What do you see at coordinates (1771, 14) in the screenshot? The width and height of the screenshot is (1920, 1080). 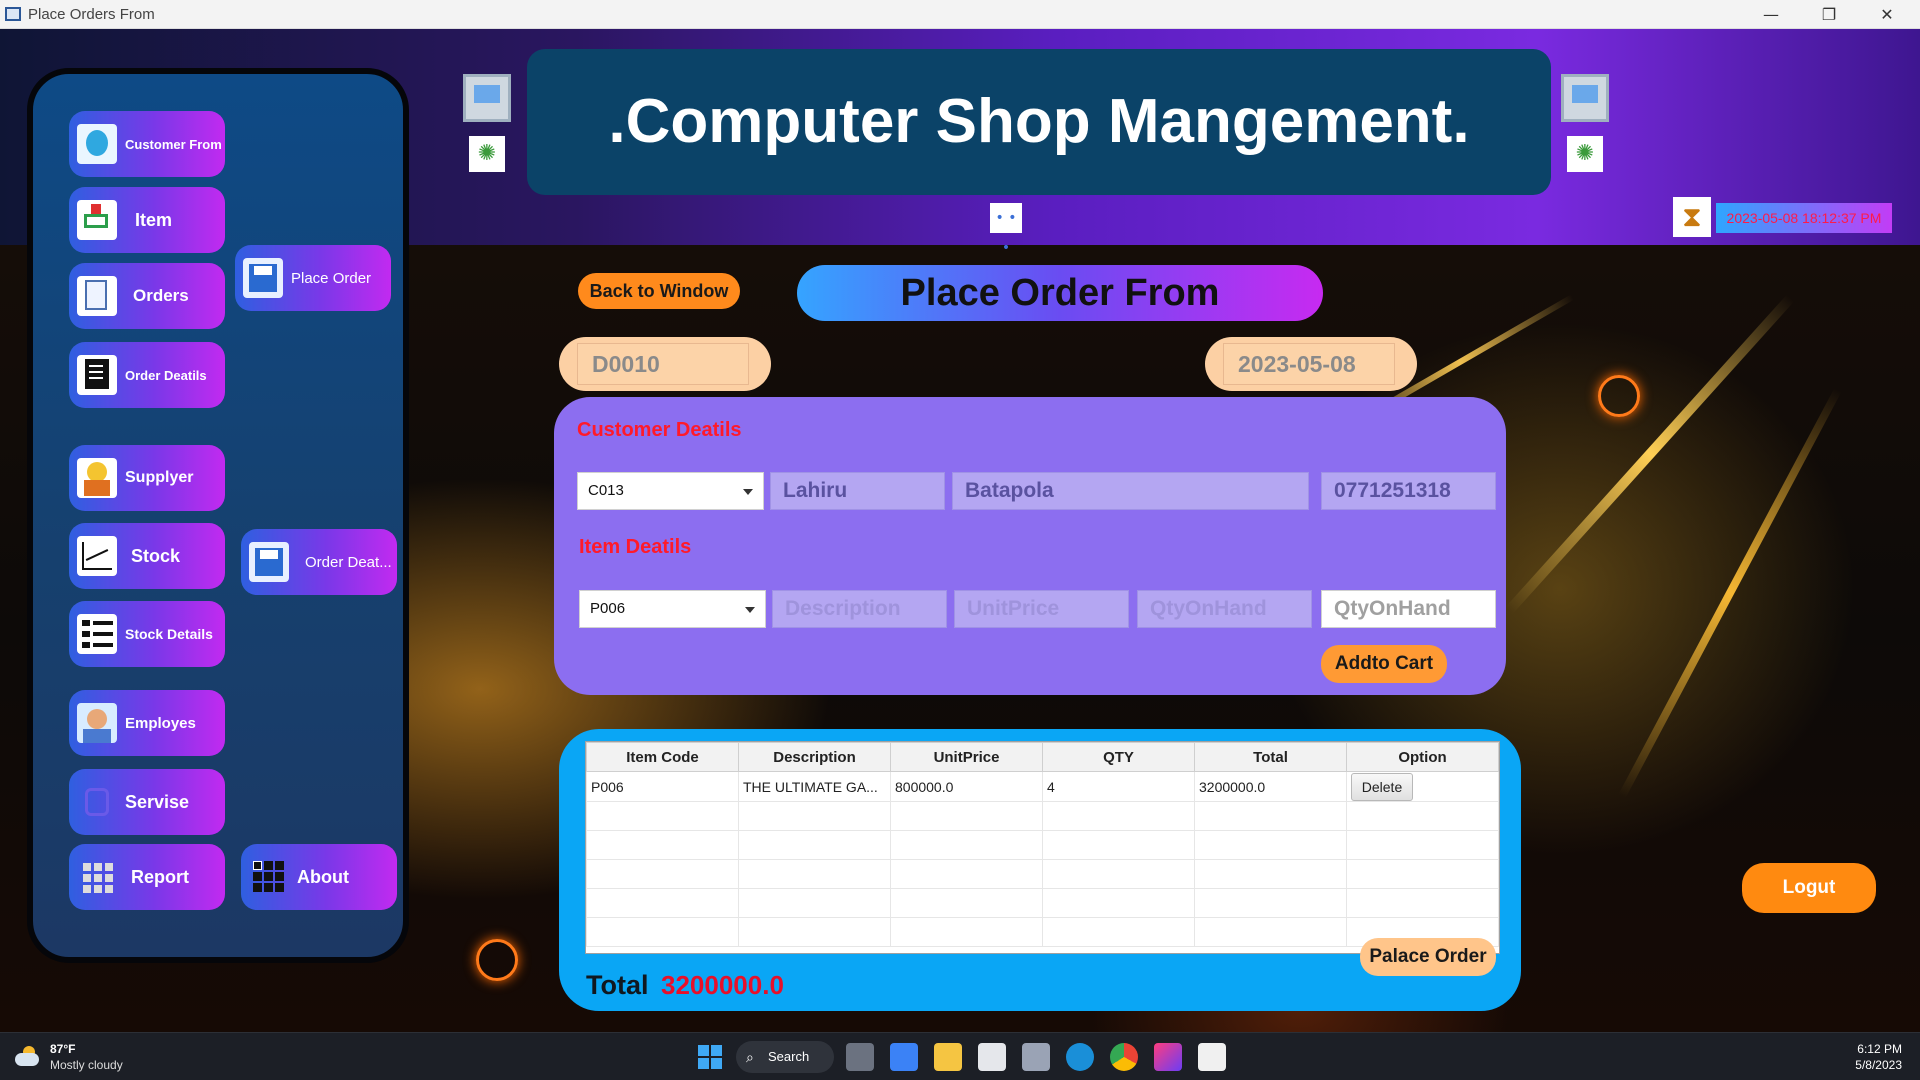 I see `minimize-button: —` at bounding box center [1771, 14].